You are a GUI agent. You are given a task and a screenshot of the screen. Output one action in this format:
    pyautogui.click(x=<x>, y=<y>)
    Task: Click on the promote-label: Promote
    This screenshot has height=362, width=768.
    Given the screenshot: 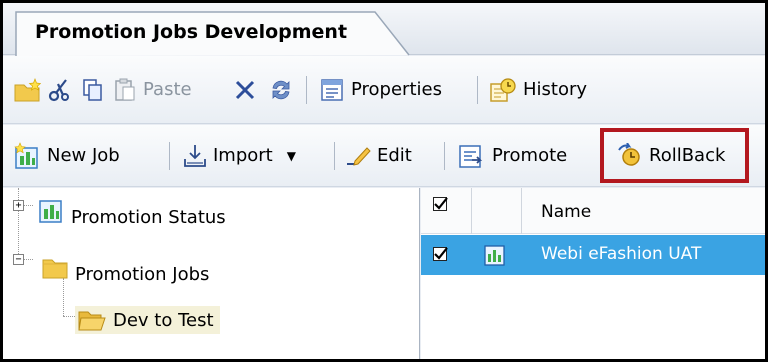 What is the action you would take?
    pyautogui.click(x=530, y=155)
    